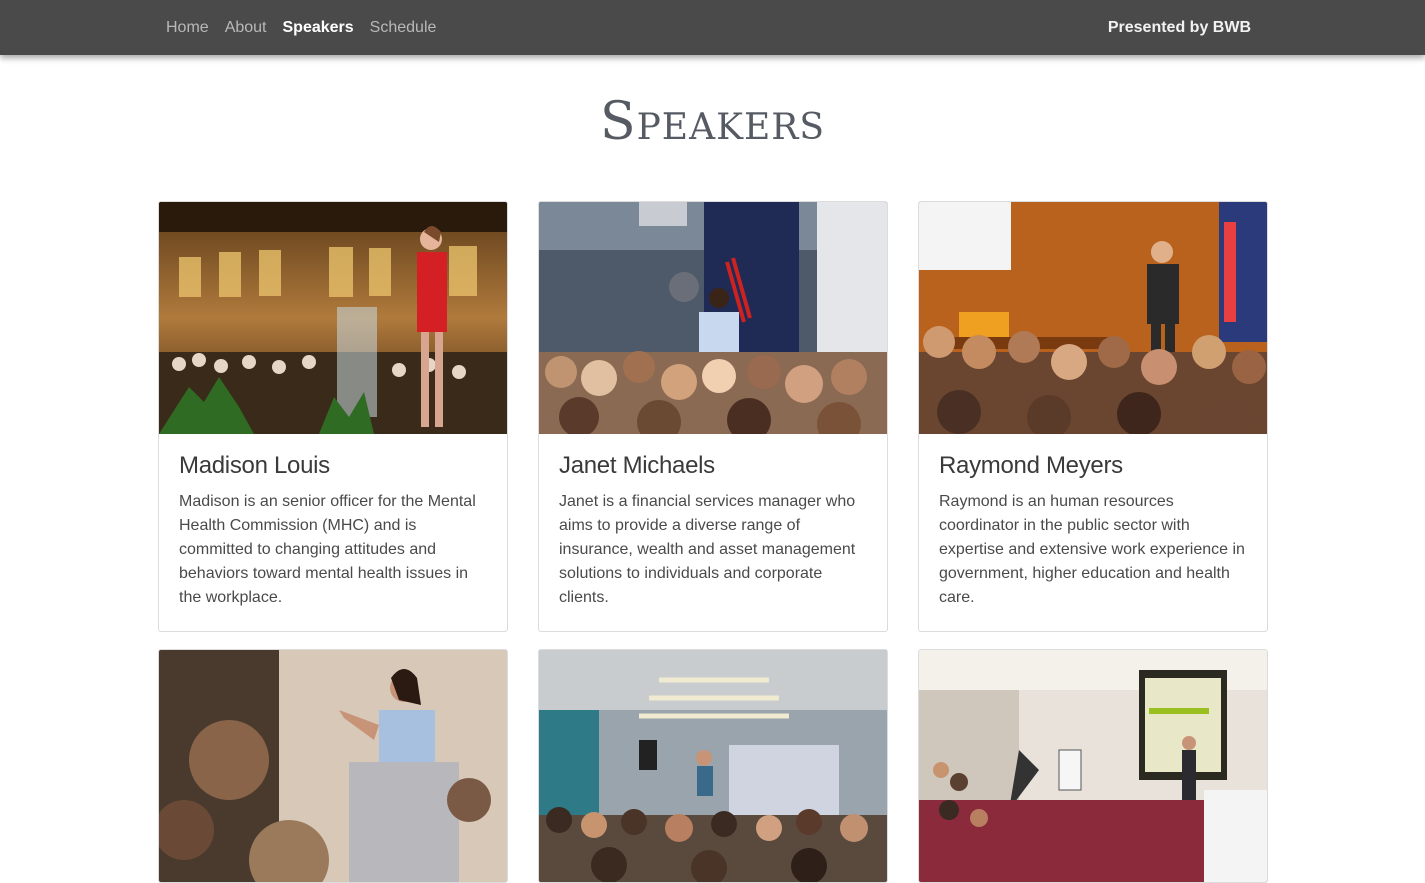  What do you see at coordinates (403, 28) in the screenshot?
I see `nav-link-schedule: Schedule` at bounding box center [403, 28].